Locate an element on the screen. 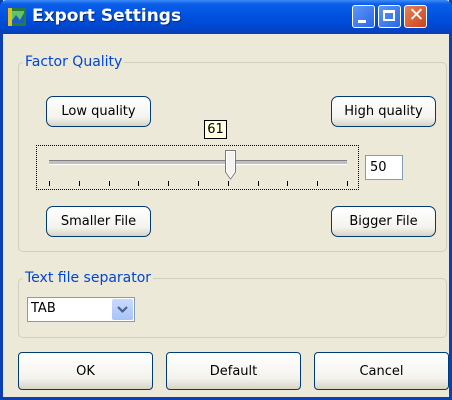  app-icon is located at coordinates (17, 17).